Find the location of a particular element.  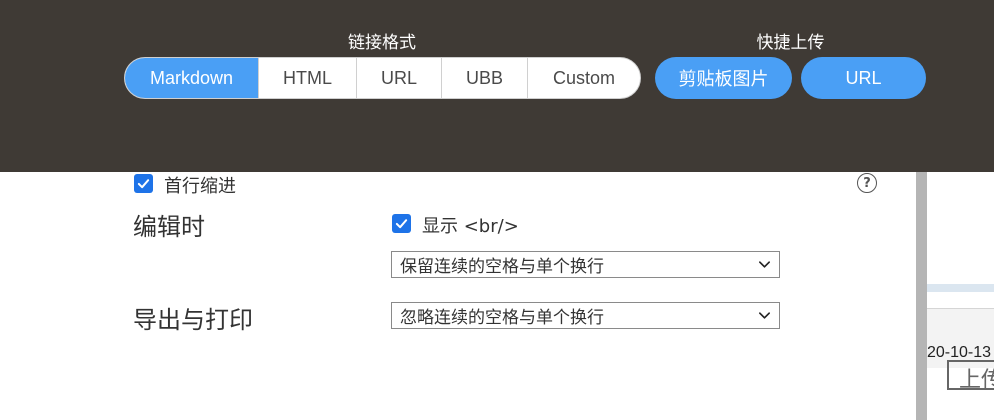

export-whitespace-select: 忽略连续的空格与单个换行 is located at coordinates (585, 315).